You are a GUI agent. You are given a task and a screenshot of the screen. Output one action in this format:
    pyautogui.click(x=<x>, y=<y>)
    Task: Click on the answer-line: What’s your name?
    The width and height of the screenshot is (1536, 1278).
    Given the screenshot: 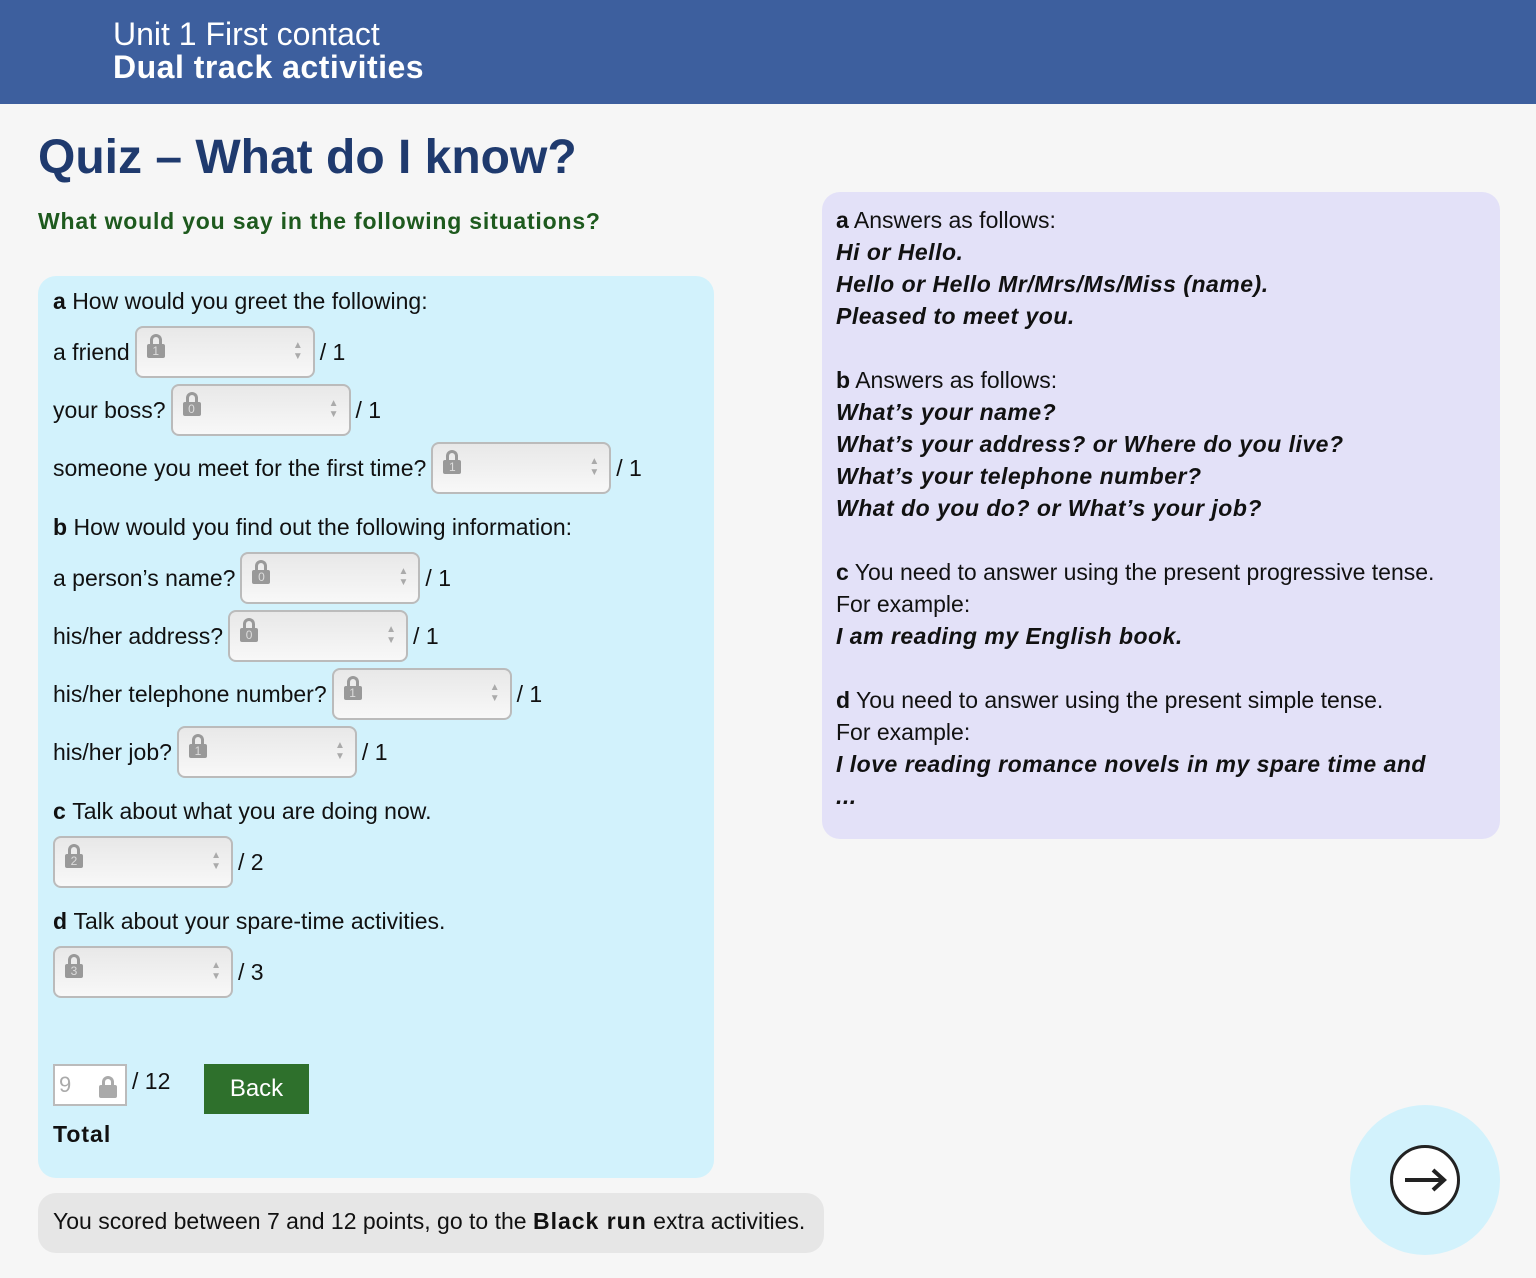 What is the action you would take?
    pyautogui.click(x=946, y=412)
    